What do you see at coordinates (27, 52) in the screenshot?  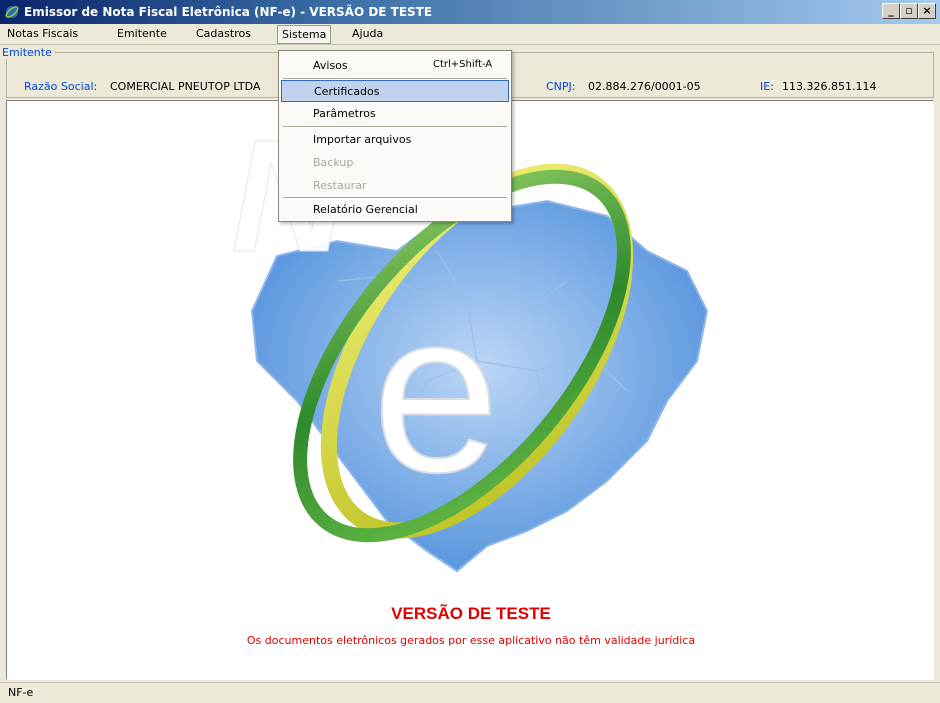 I see `emitente-legend: Emitente` at bounding box center [27, 52].